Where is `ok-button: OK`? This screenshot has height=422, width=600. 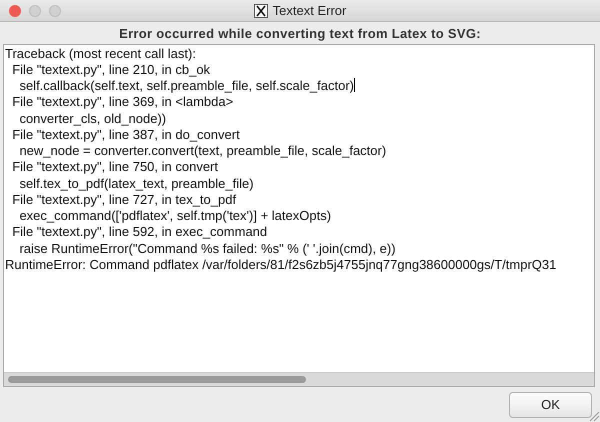 ok-button: OK is located at coordinates (550, 405).